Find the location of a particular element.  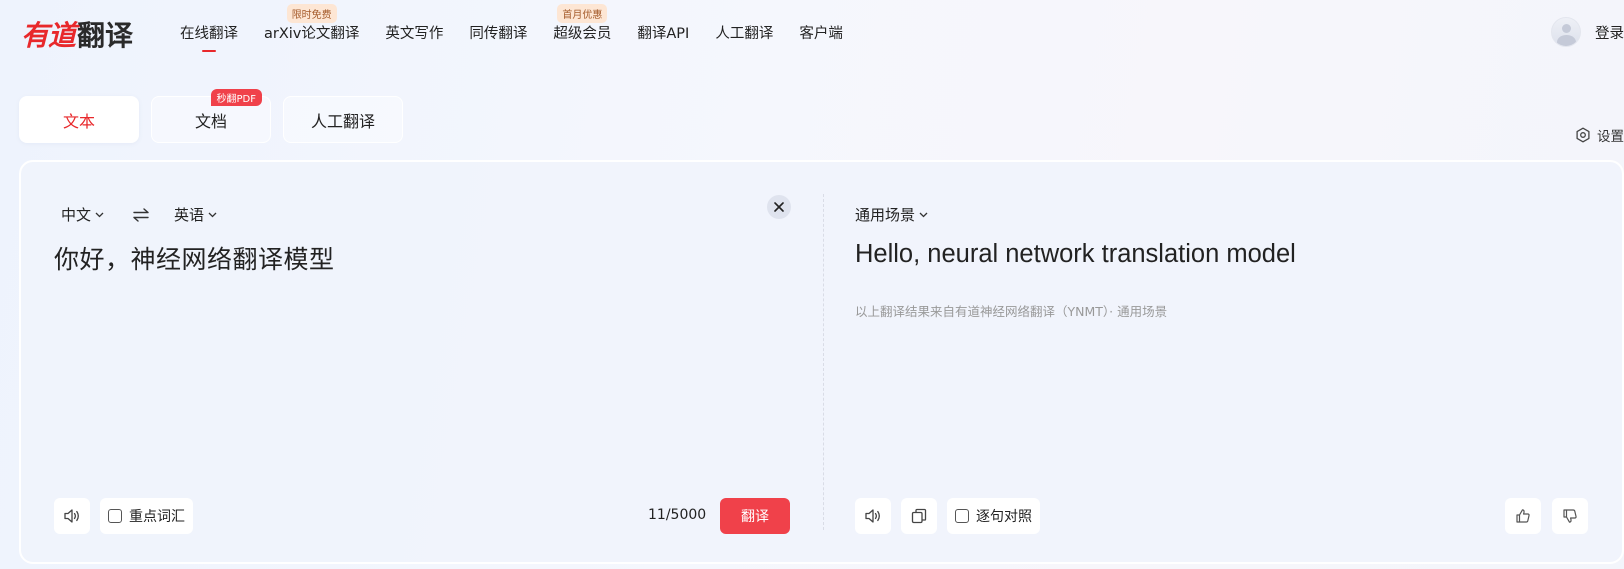

scene-select: 通用场景 is located at coordinates (891, 214).